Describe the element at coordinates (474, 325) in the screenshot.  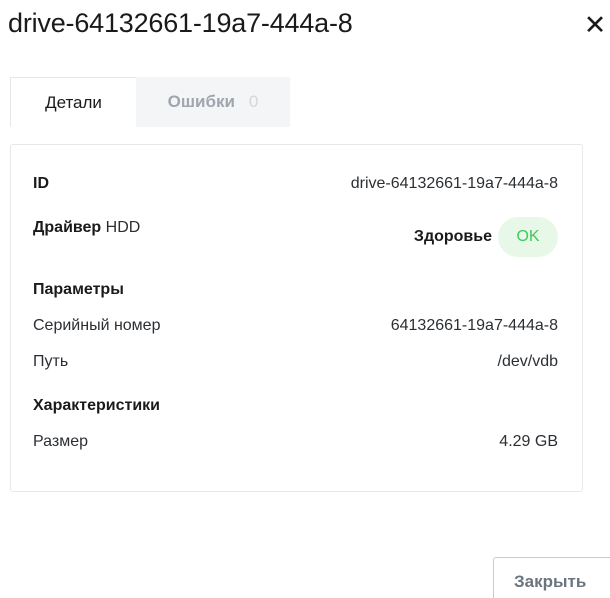
I see `serial-value: 64132661-19a7-444a-8` at that location.